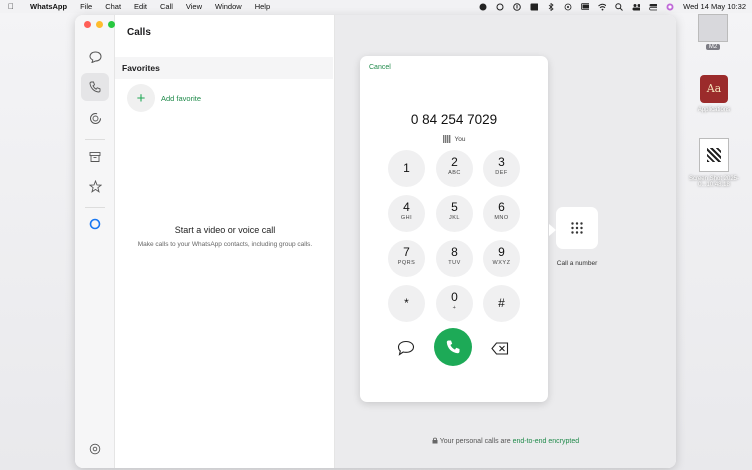 Image resolution: width=752 pixels, height=470 pixels. I want to click on chats-nav-button, so click(95, 57).